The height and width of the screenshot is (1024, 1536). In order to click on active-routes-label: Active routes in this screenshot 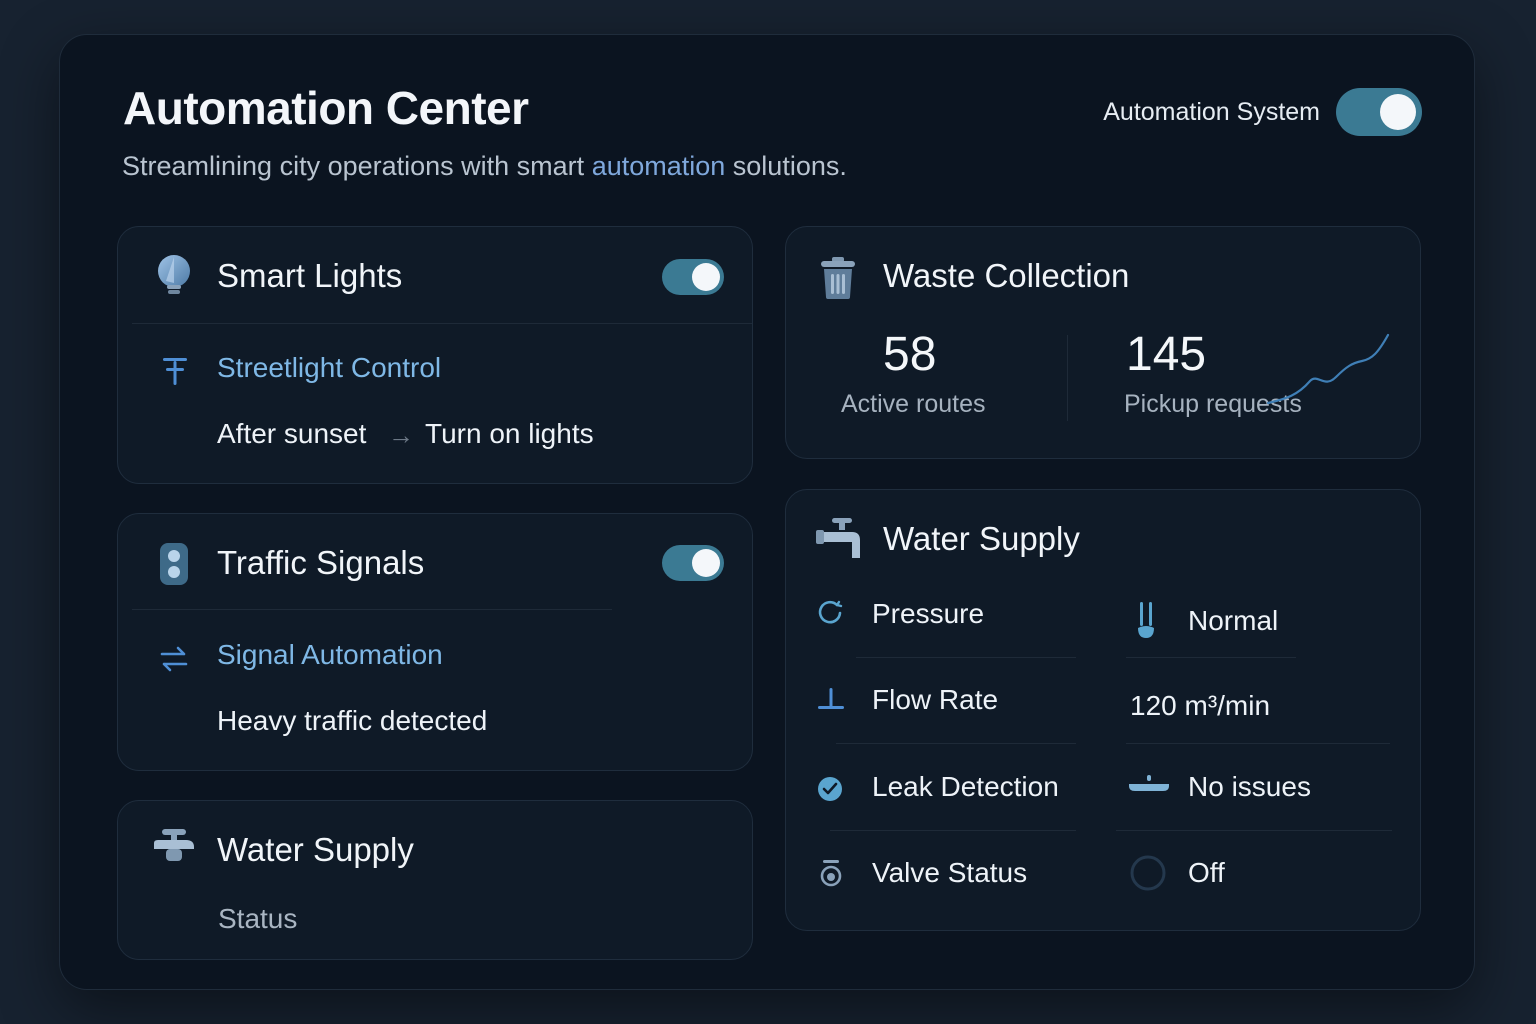, I will do `click(913, 404)`.